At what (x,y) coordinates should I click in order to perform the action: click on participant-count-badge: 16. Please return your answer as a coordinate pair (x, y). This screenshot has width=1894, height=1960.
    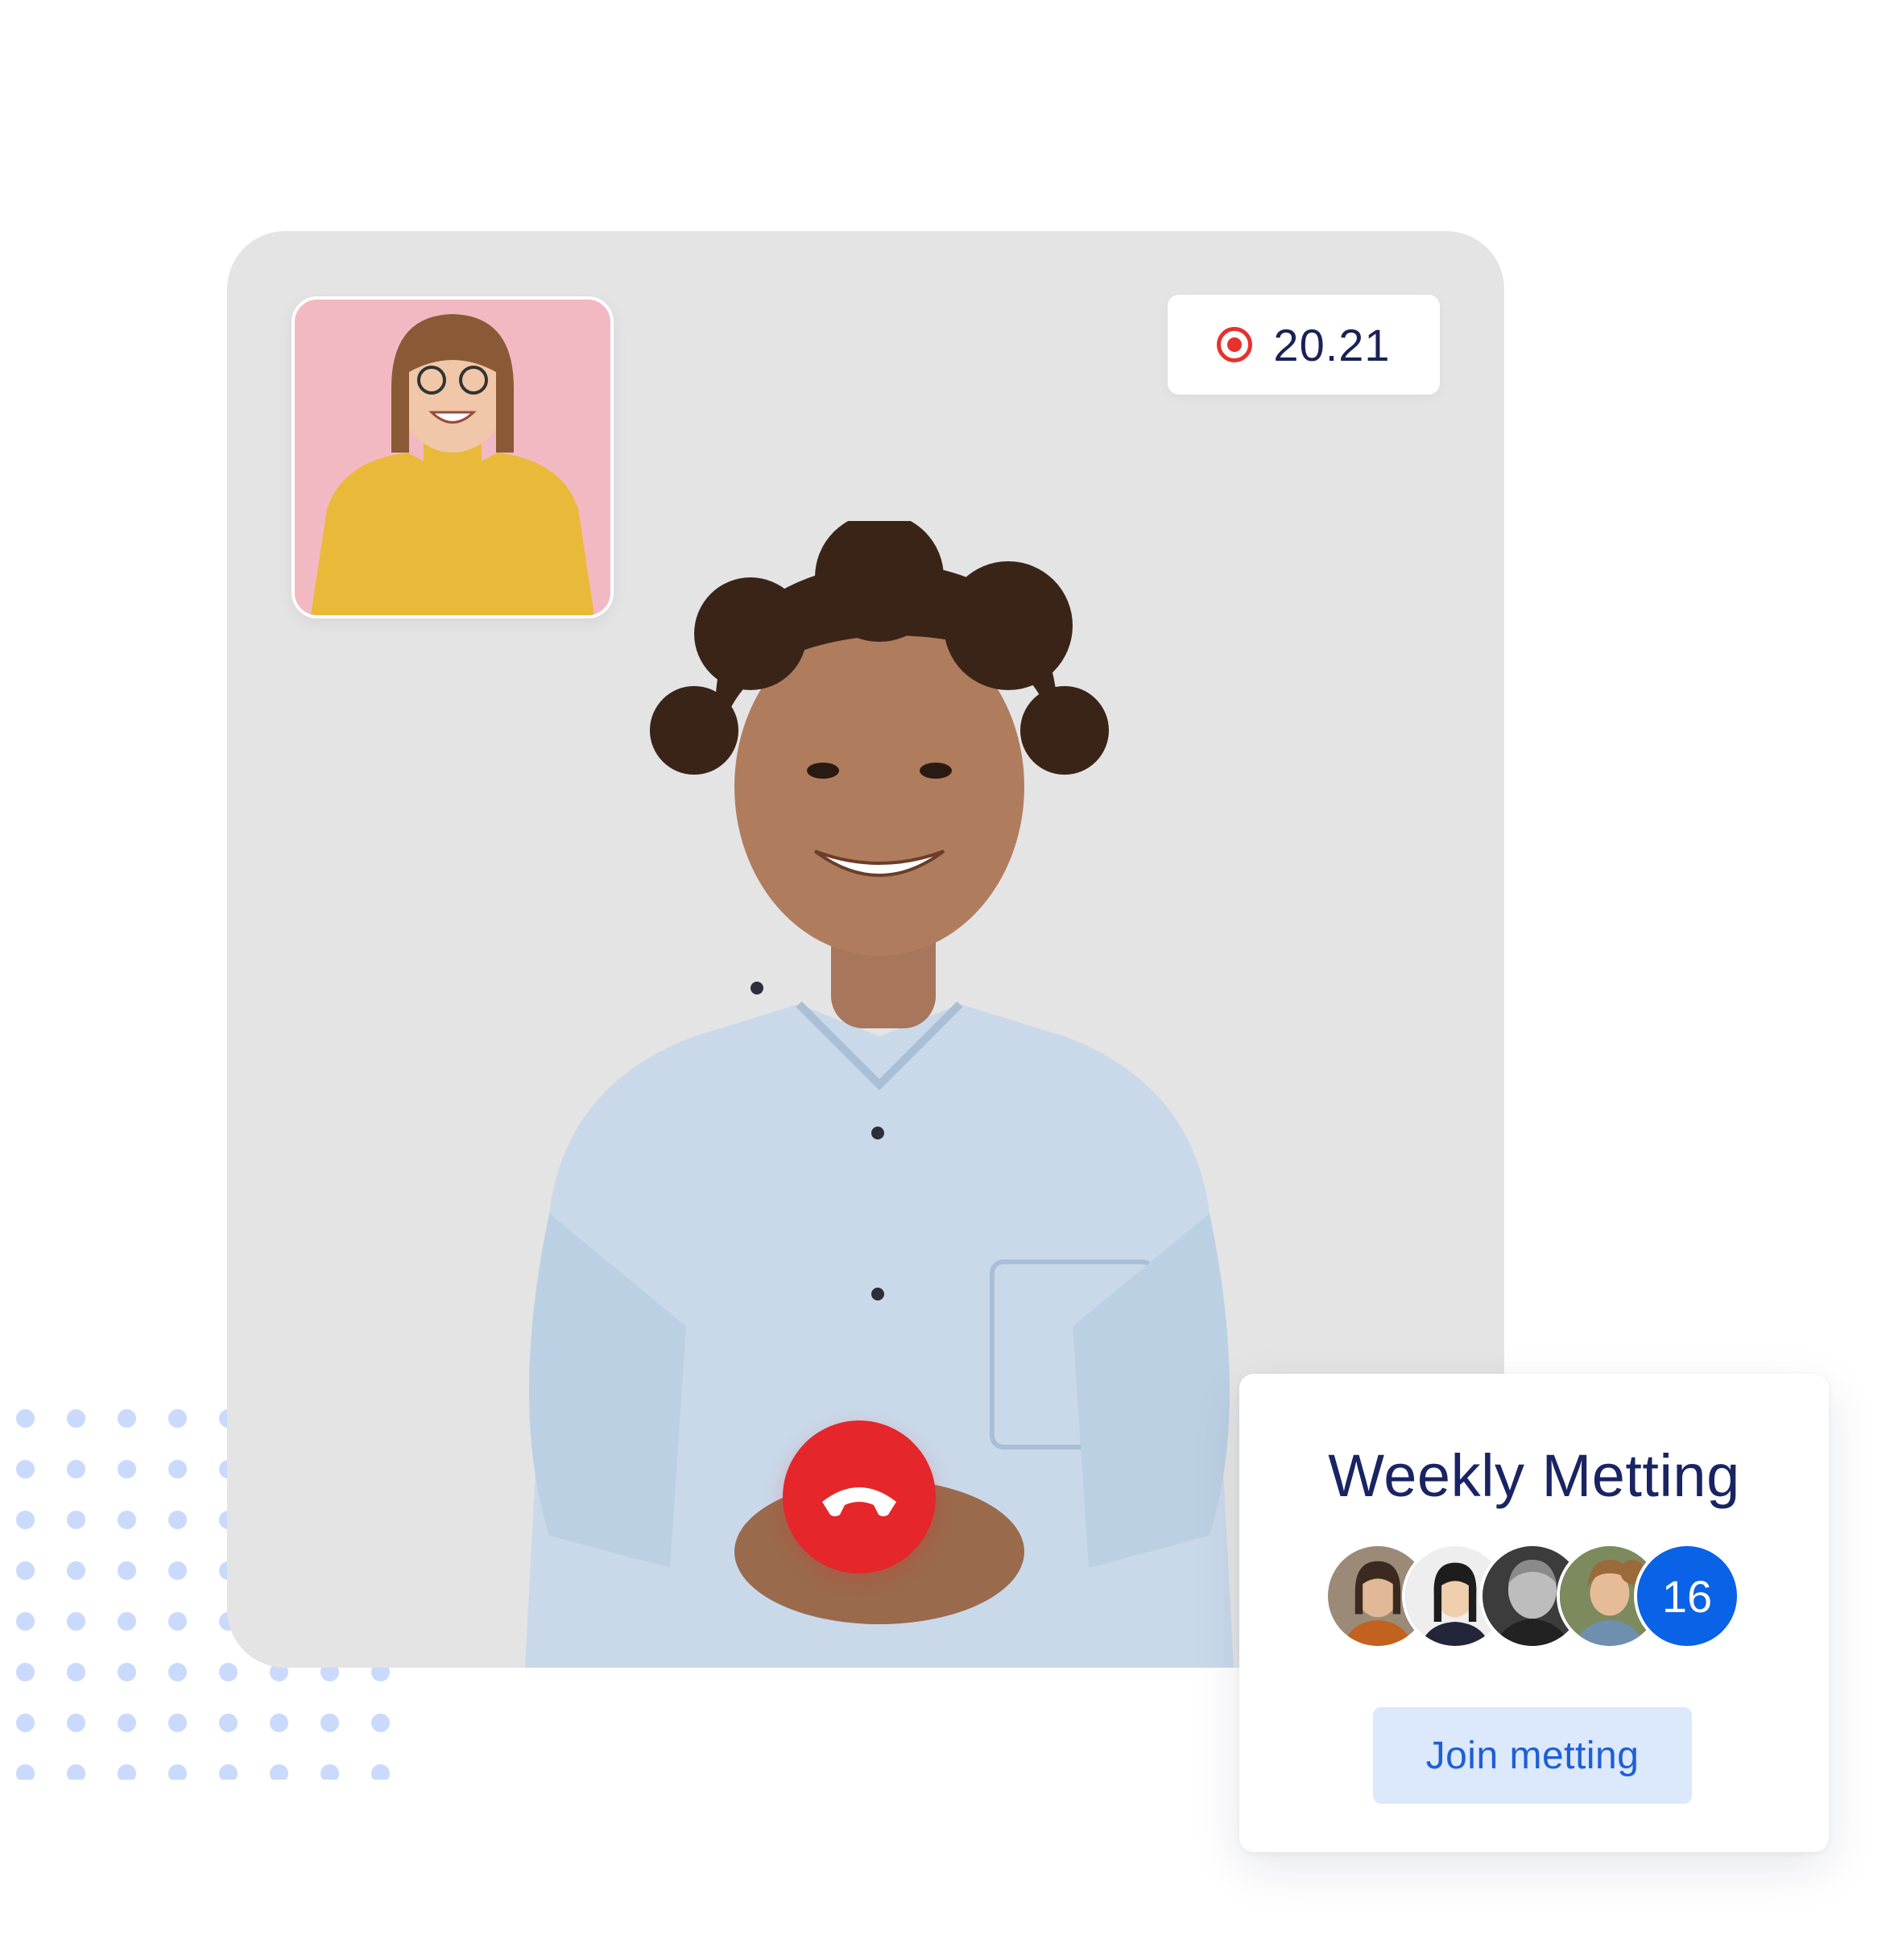
    Looking at the image, I should click on (1687, 1596).